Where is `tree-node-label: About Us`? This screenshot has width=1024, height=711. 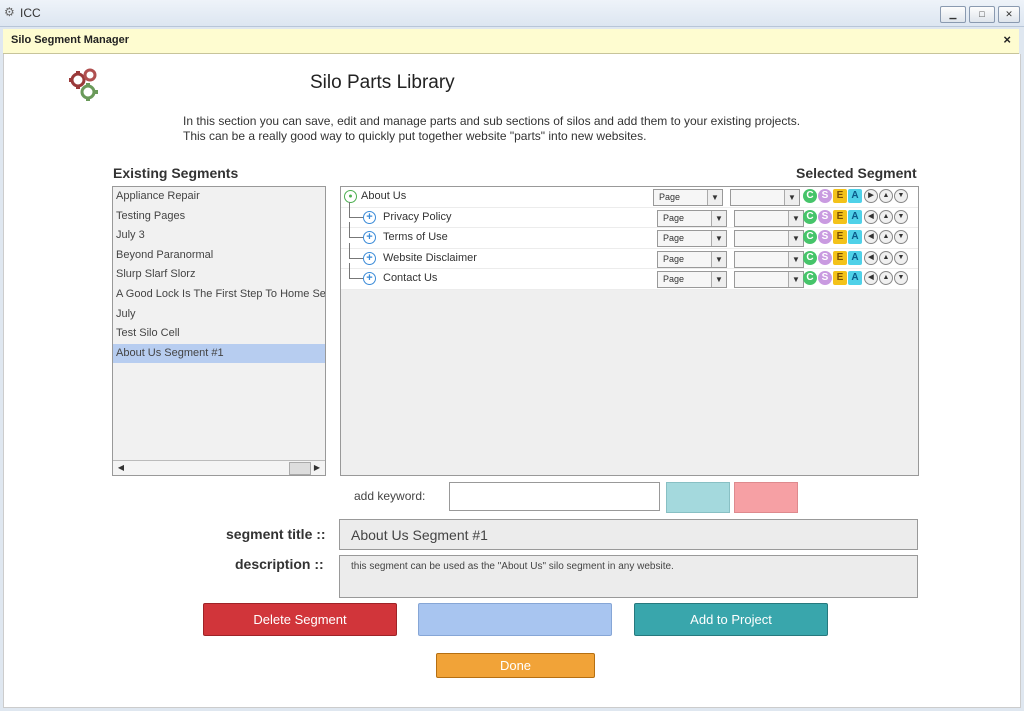
tree-node-label: About Us is located at coordinates (384, 196).